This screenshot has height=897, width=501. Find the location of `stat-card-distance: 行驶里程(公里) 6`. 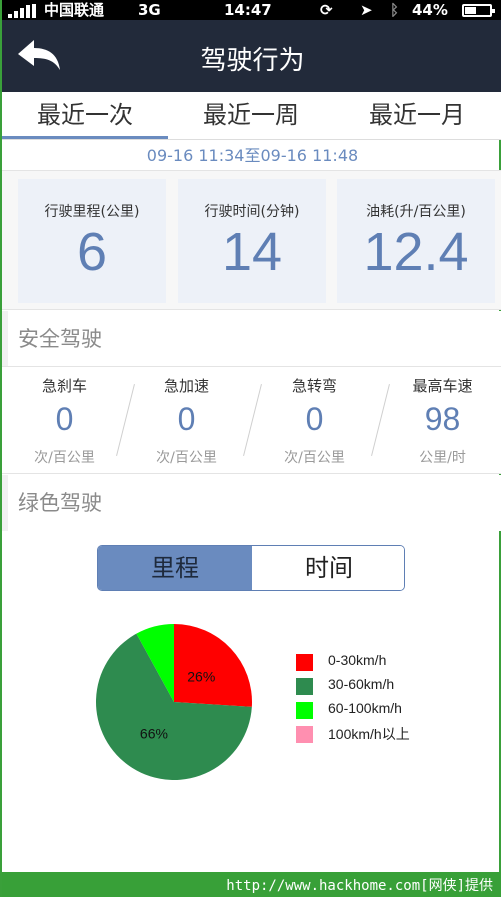

stat-card-distance: 行驶里程(公里) 6 is located at coordinates (92, 241).